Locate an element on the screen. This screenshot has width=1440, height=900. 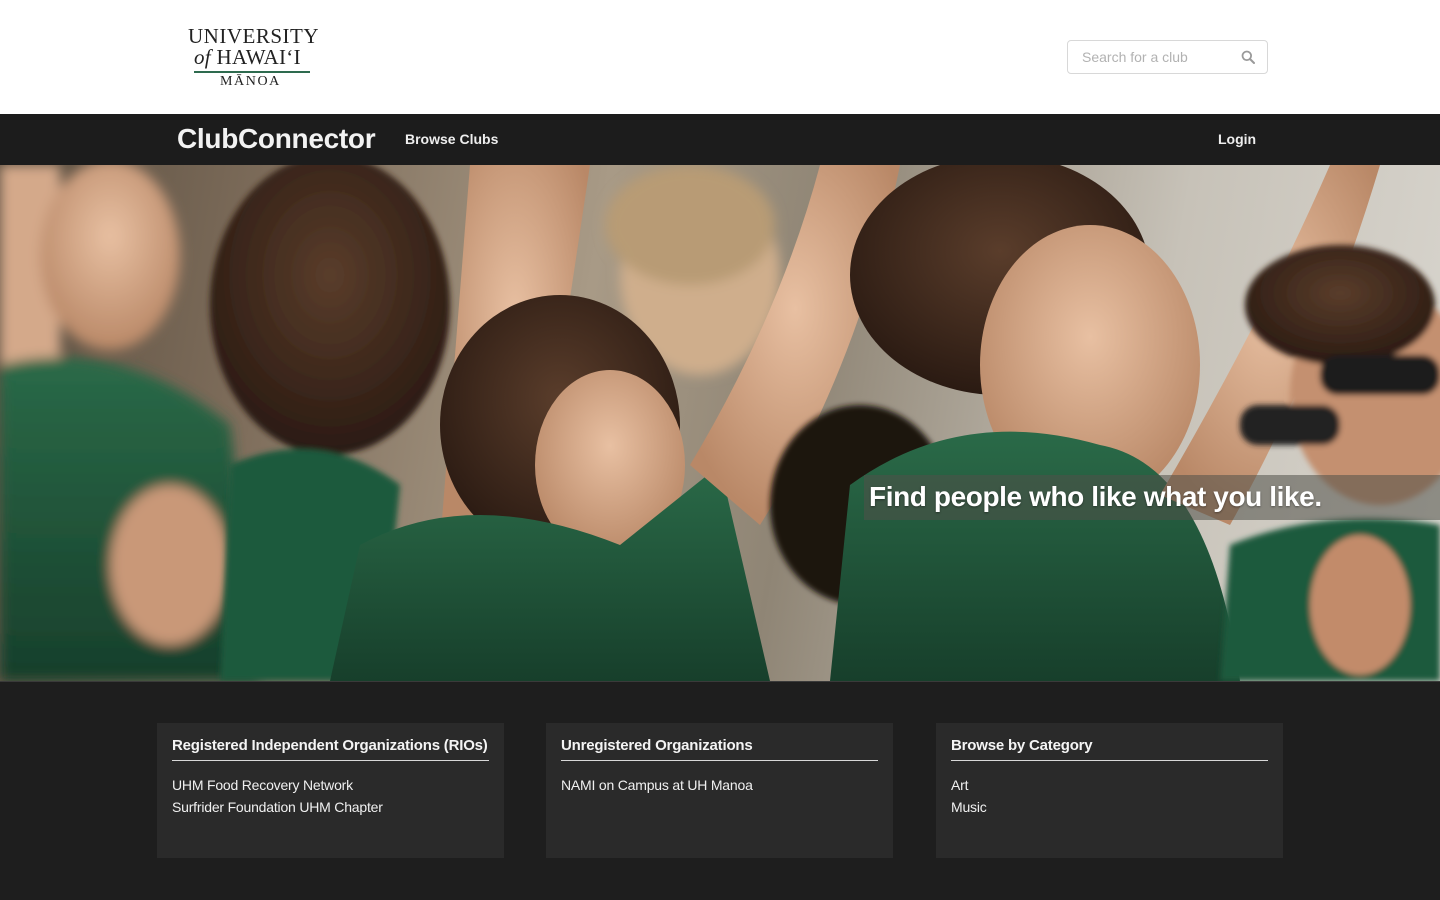
logo-rule is located at coordinates (252, 72).